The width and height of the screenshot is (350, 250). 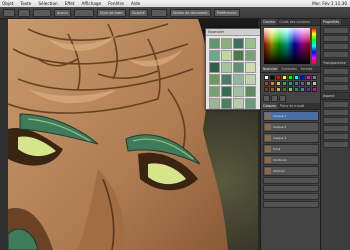 I want to click on stroke-swatch, so click(x=24, y=12).